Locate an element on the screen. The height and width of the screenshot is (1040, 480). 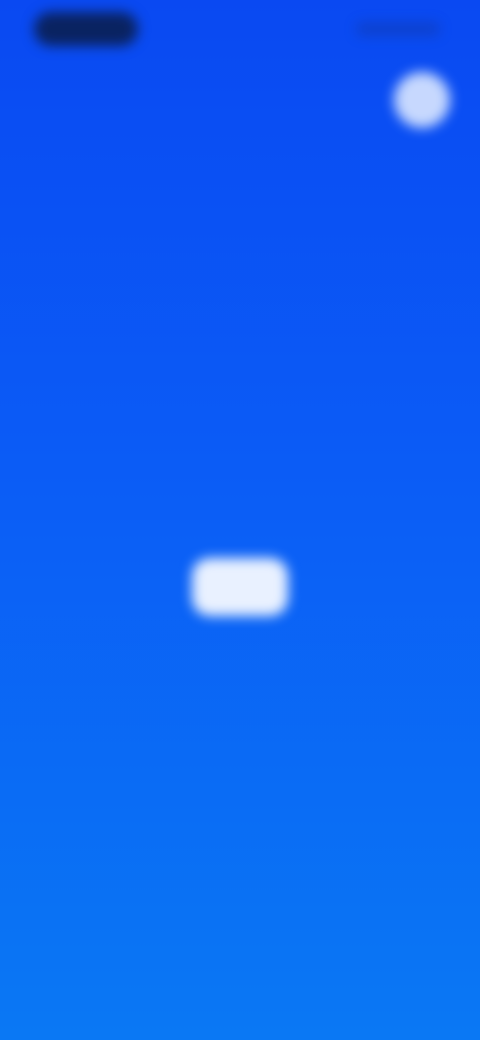
status-indicators is located at coordinates (398, 29).